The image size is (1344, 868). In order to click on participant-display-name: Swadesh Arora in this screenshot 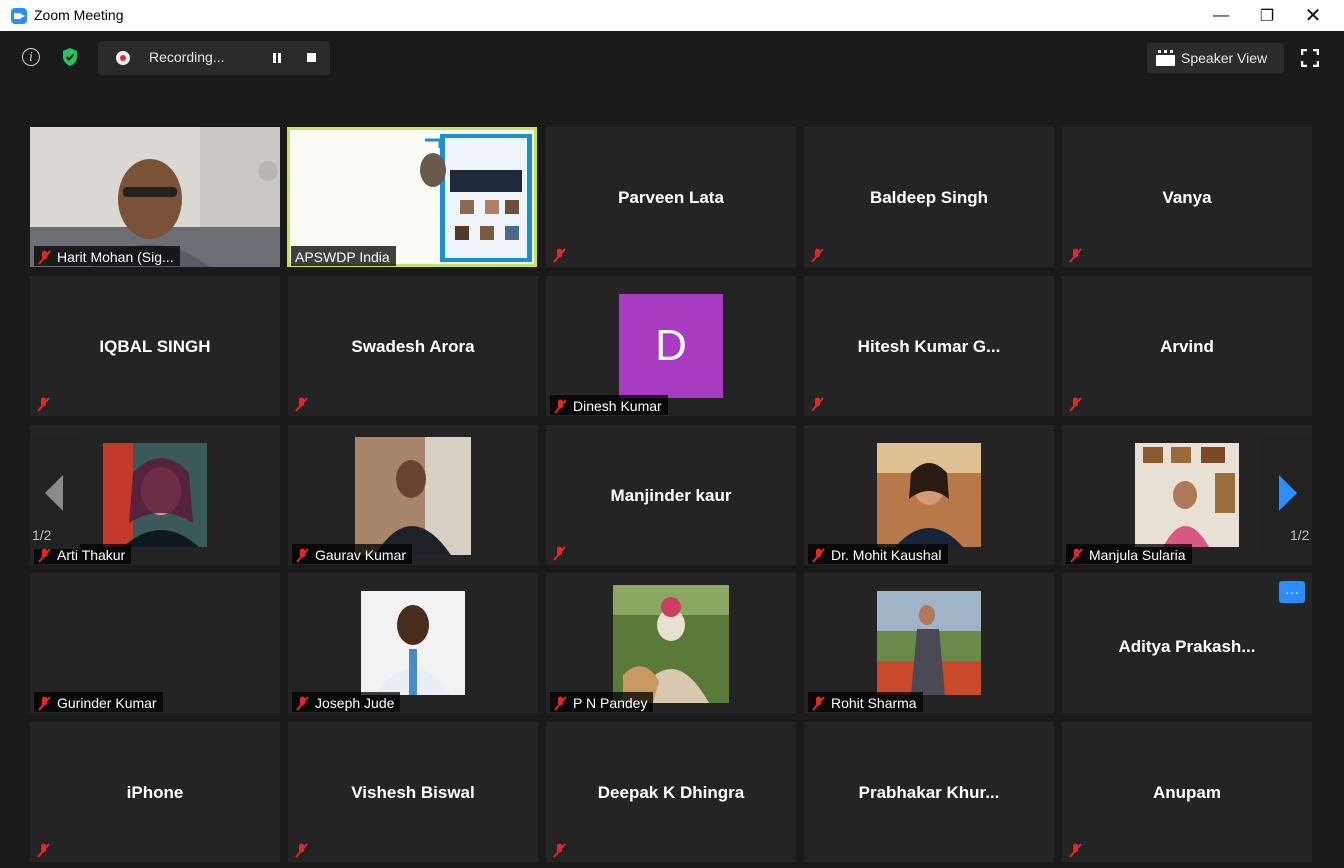, I will do `click(413, 346)`.